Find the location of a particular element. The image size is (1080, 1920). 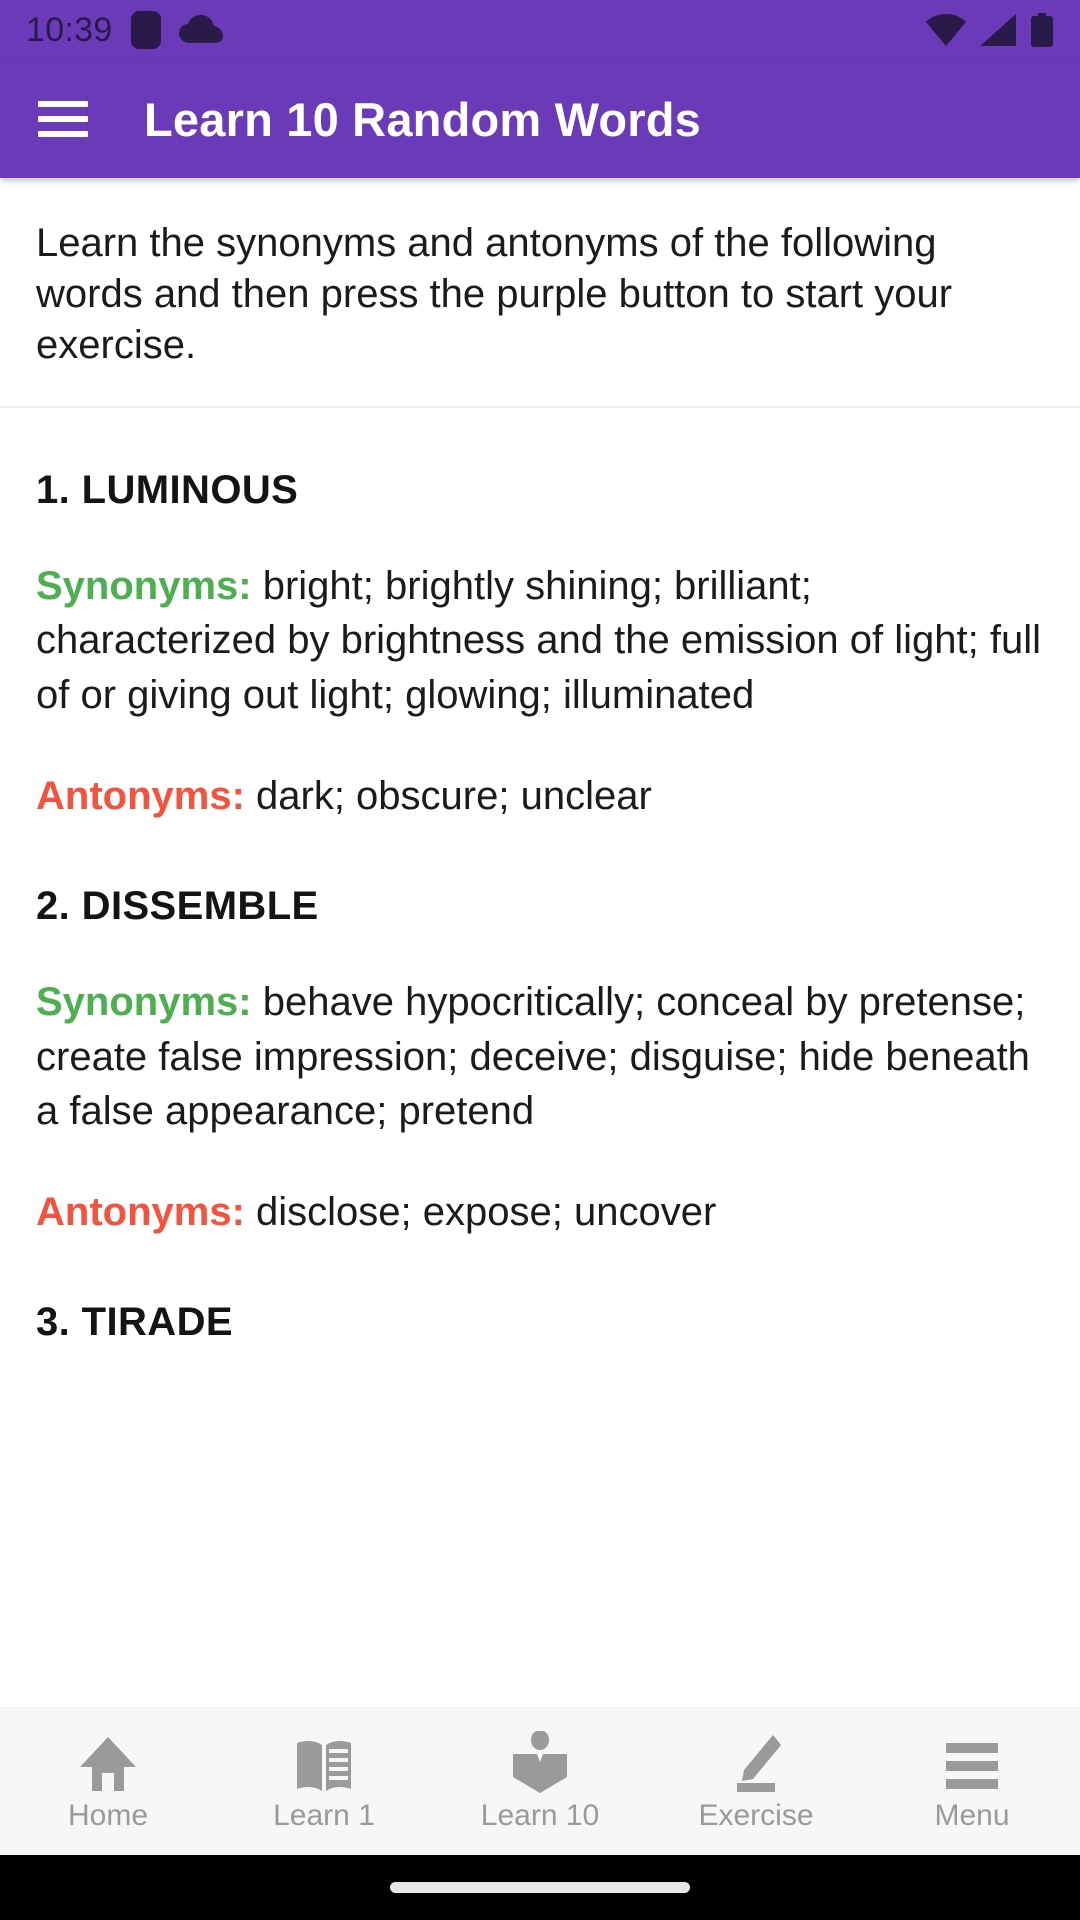

word-title: 1. LUMINOUS is located at coordinates (167, 489).